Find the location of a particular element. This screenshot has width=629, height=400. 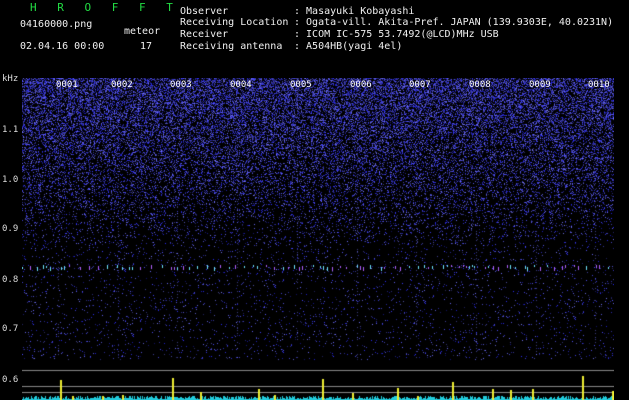

minute-label: 0005 is located at coordinates (301, 85).